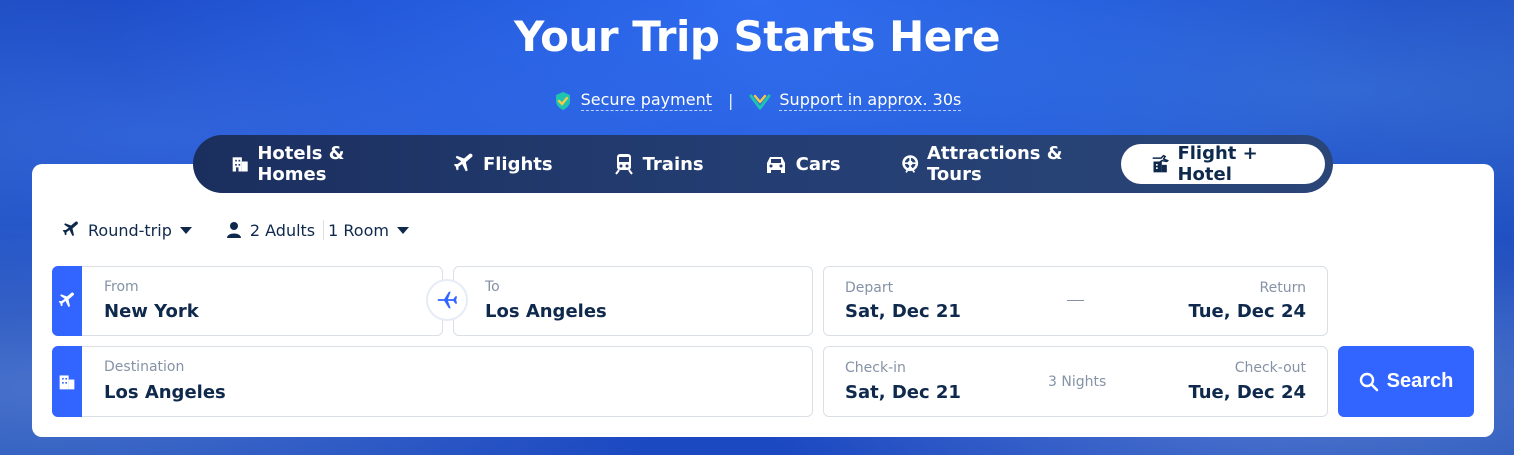 This screenshot has width=1514, height=455. What do you see at coordinates (1075, 300) in the screenshot?
I see `date-divider` at bounding box center [1075, 300].